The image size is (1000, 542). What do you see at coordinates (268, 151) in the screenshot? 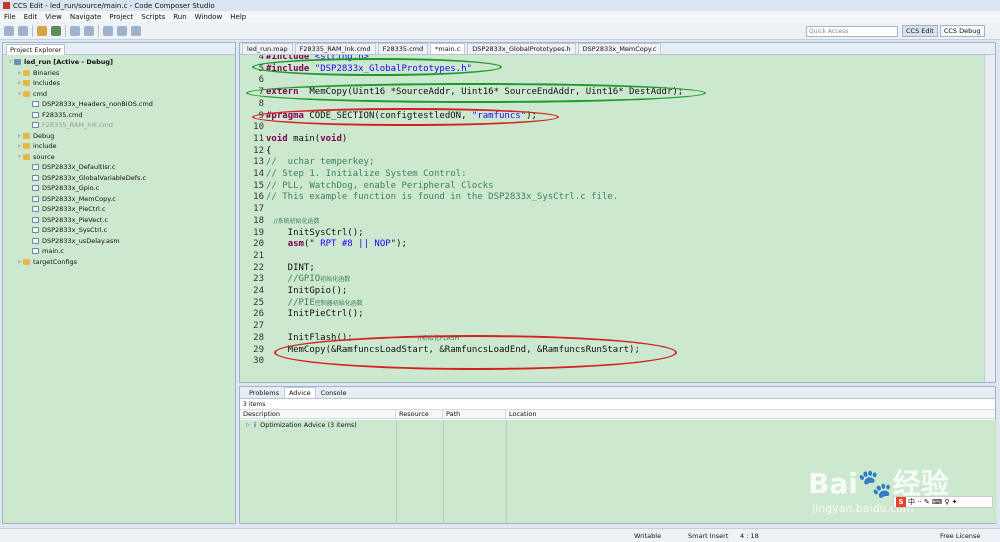
I see `code-line: {` at bounding box center [268, 151].